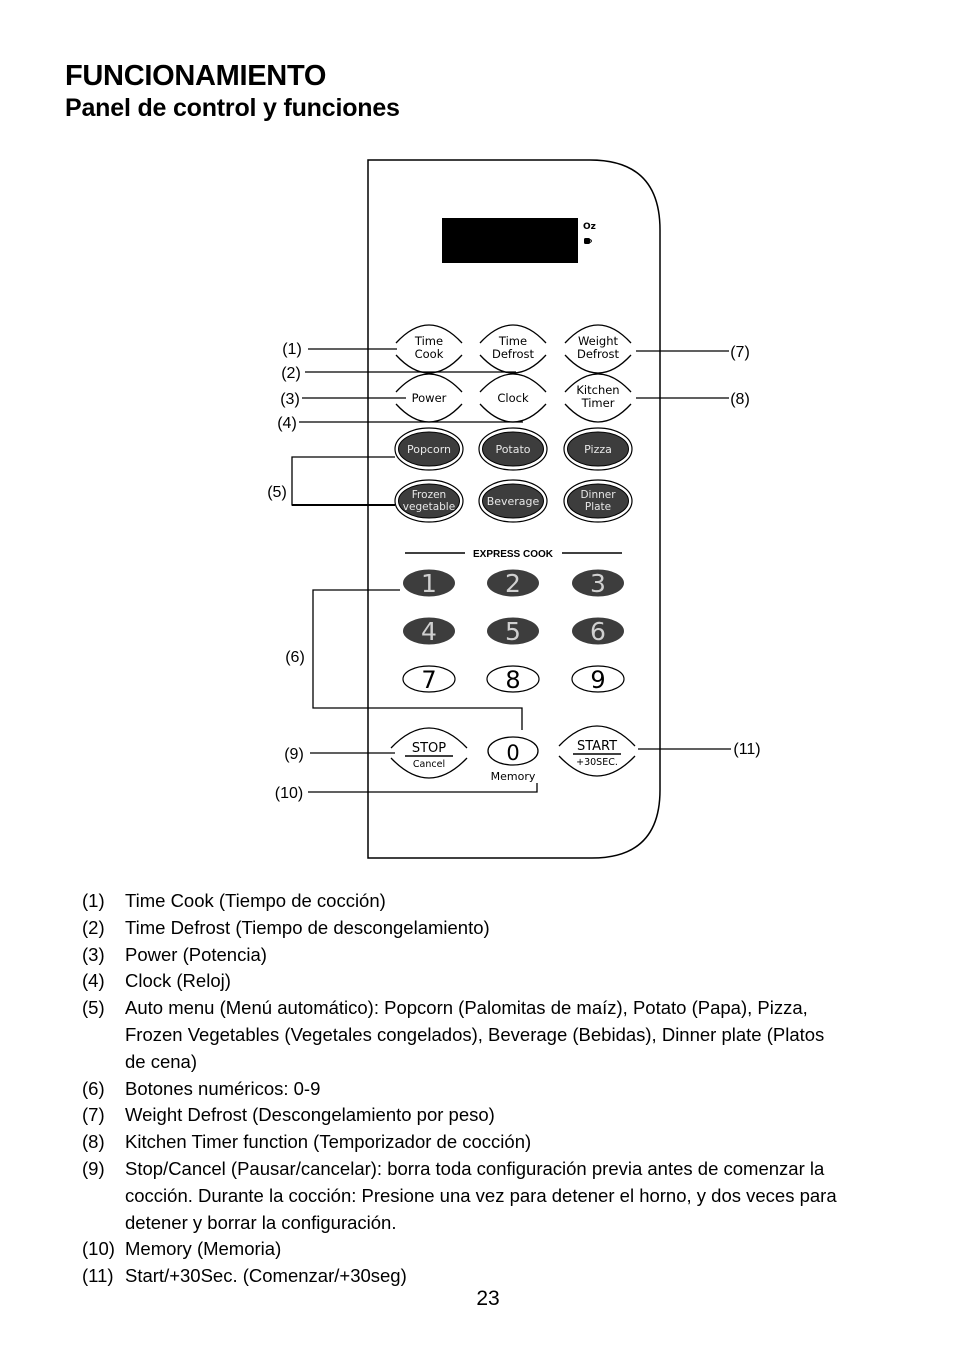  Describe the element at coordinates (488, 1298) in the screenshot. I see `page-number: 23` at that location.